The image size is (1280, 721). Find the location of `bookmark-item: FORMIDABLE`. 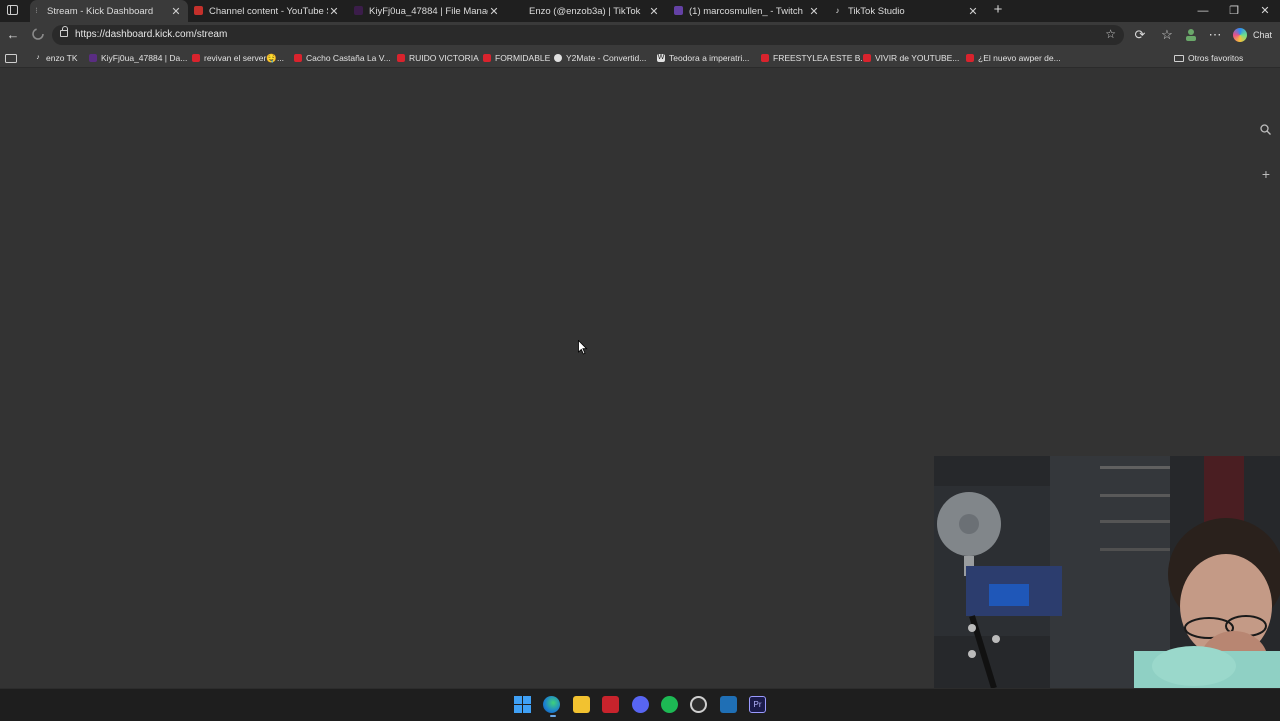

bookmark-item: FORMIDABLE is located at coordinates (516, 58).